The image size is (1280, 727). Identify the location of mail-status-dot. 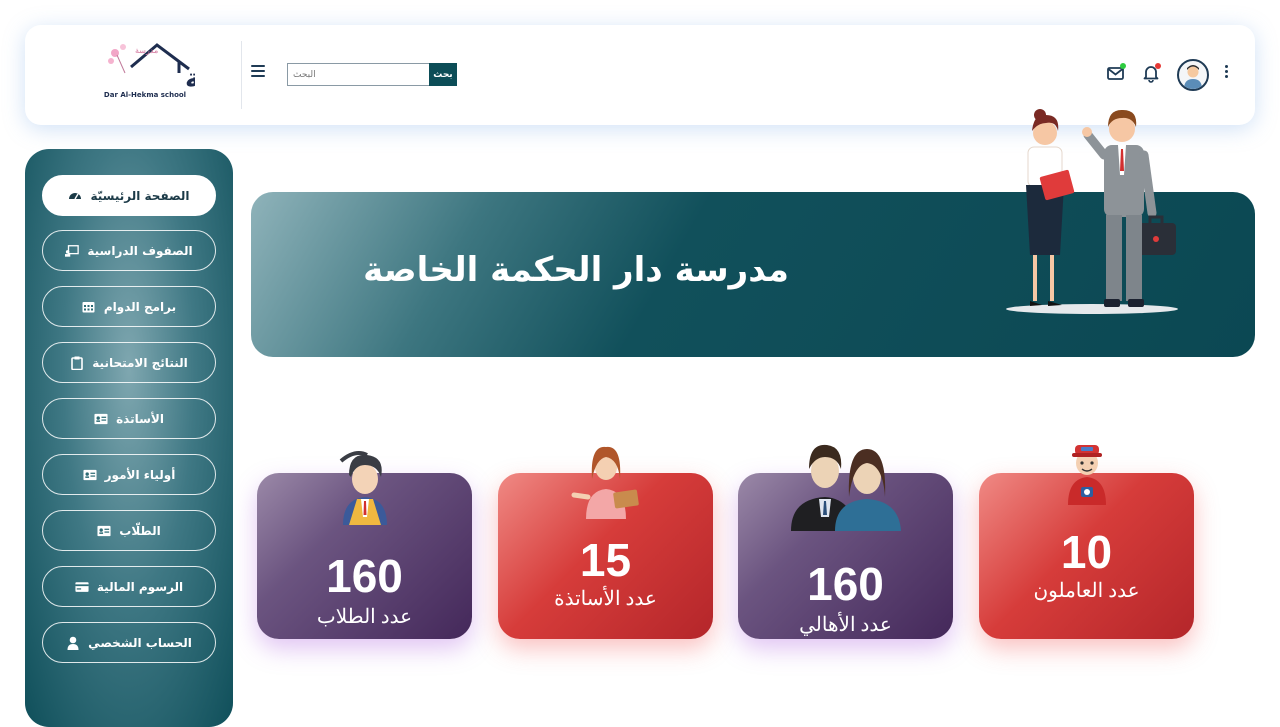
(1123, 66).